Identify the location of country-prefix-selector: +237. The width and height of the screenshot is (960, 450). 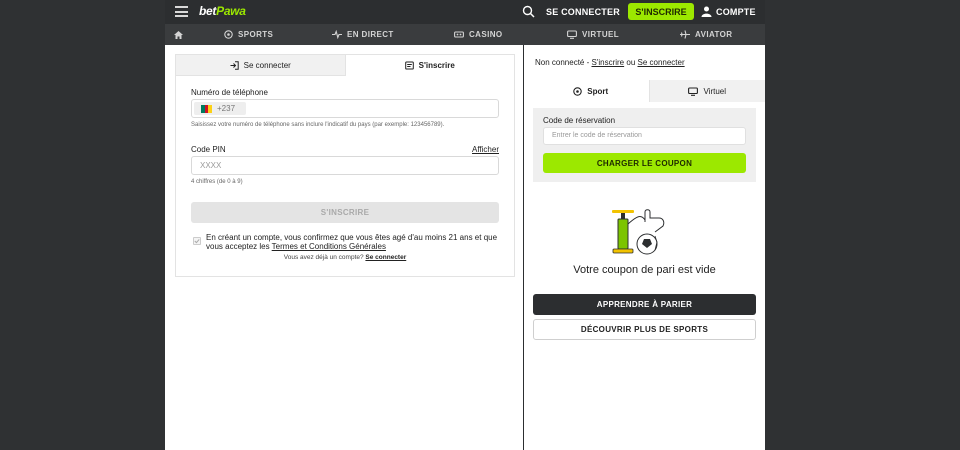
(220, 108).